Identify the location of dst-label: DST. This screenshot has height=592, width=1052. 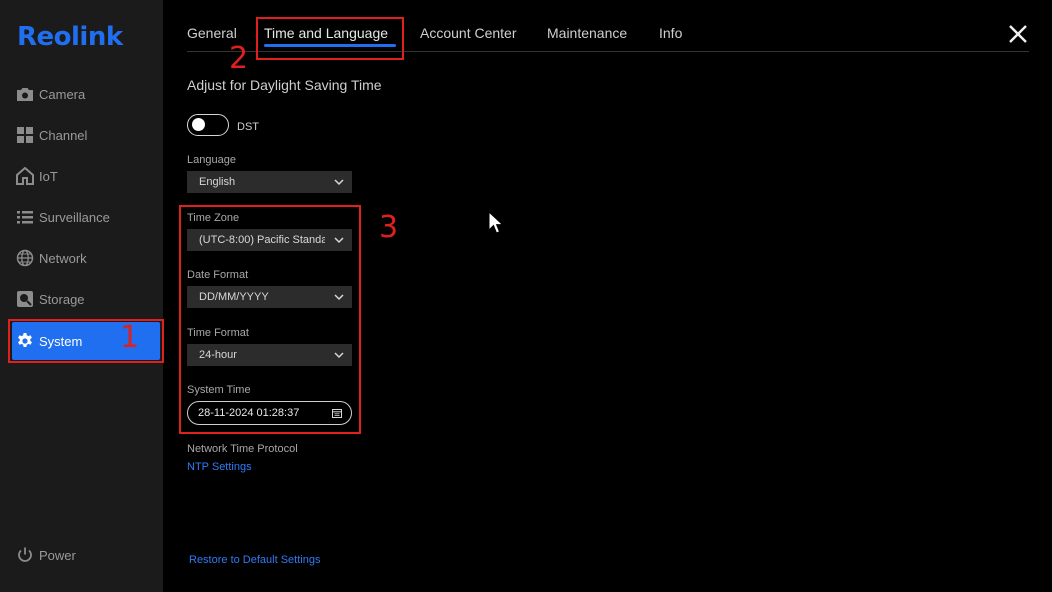
(248, 127).